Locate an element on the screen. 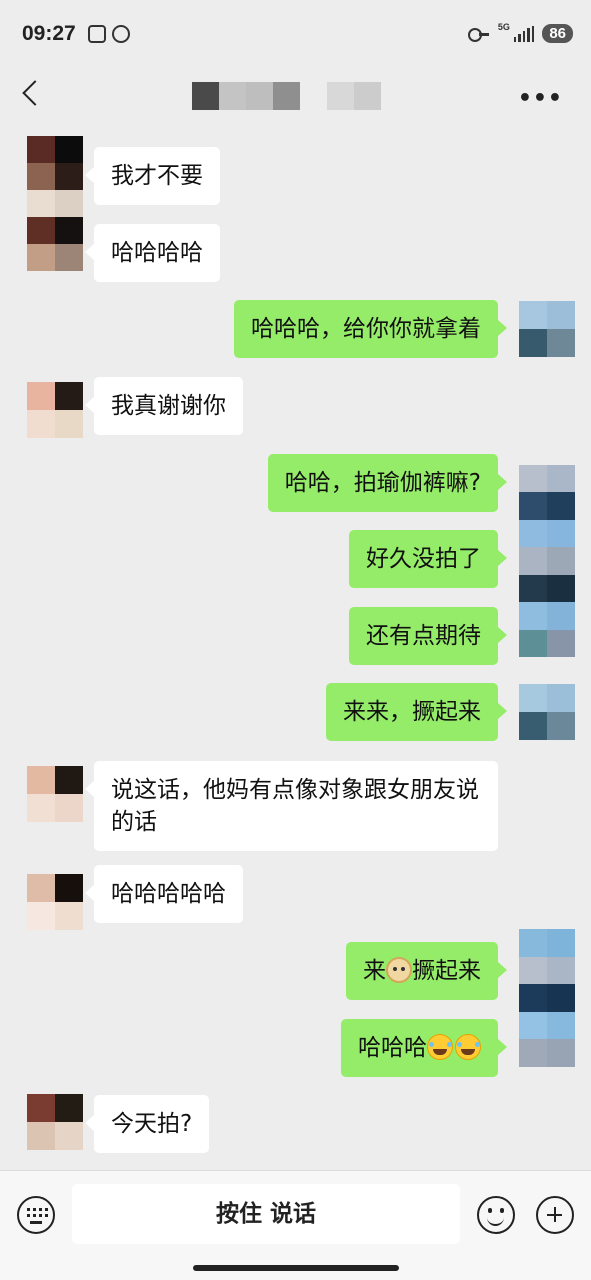 The image size is (591, 1280). more-dots-icon: ••• is located at coordinates (540, 98).